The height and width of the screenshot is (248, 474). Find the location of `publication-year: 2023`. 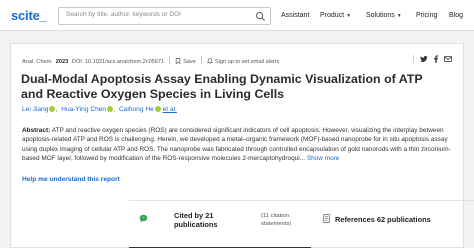

publication-year: 2023 is located at coordinates (62, 62).